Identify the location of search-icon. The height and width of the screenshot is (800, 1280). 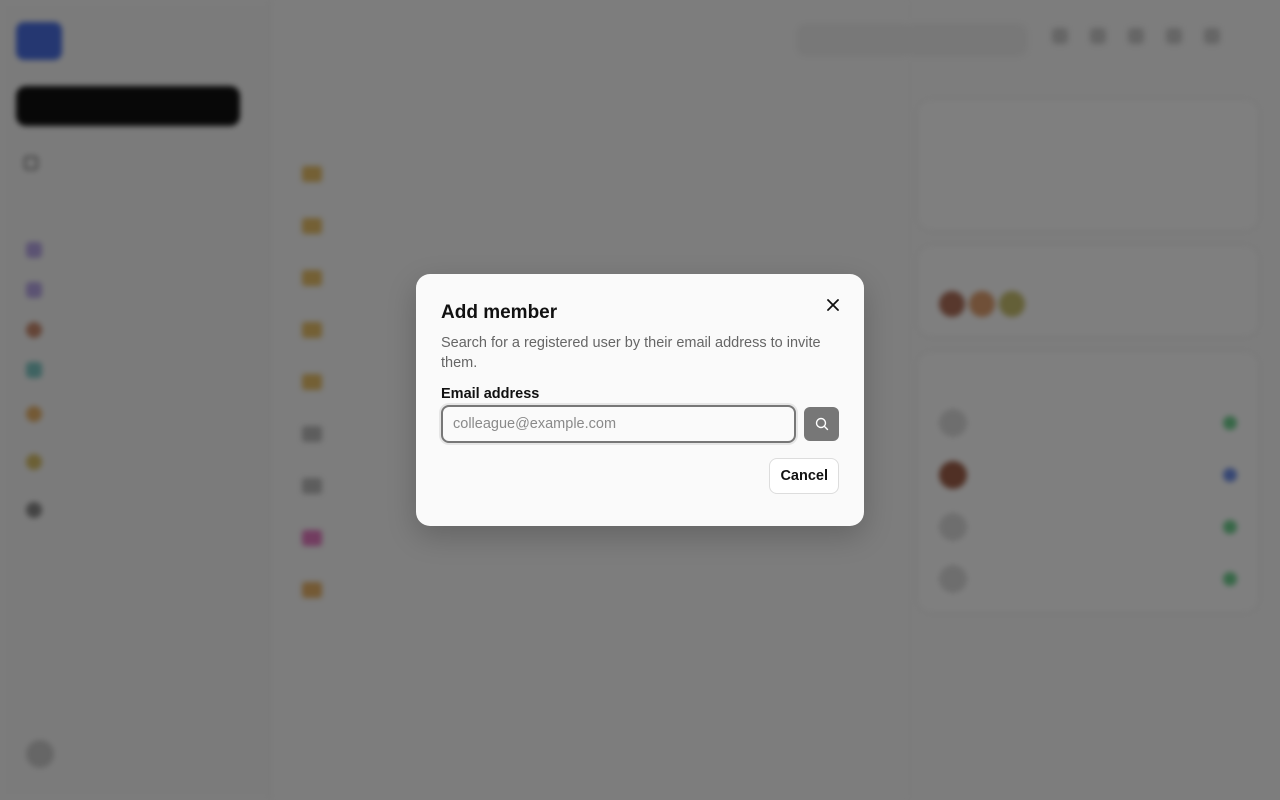
(821, 424).